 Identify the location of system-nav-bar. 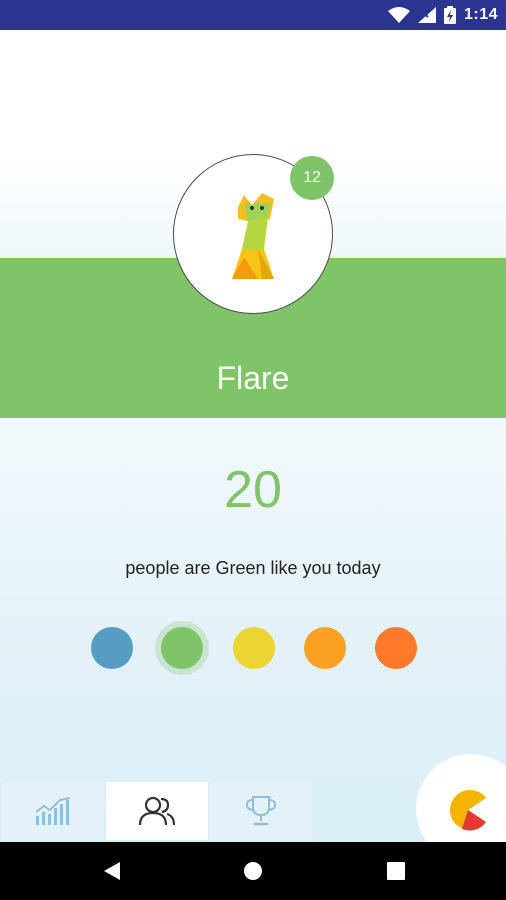
(253, 871).